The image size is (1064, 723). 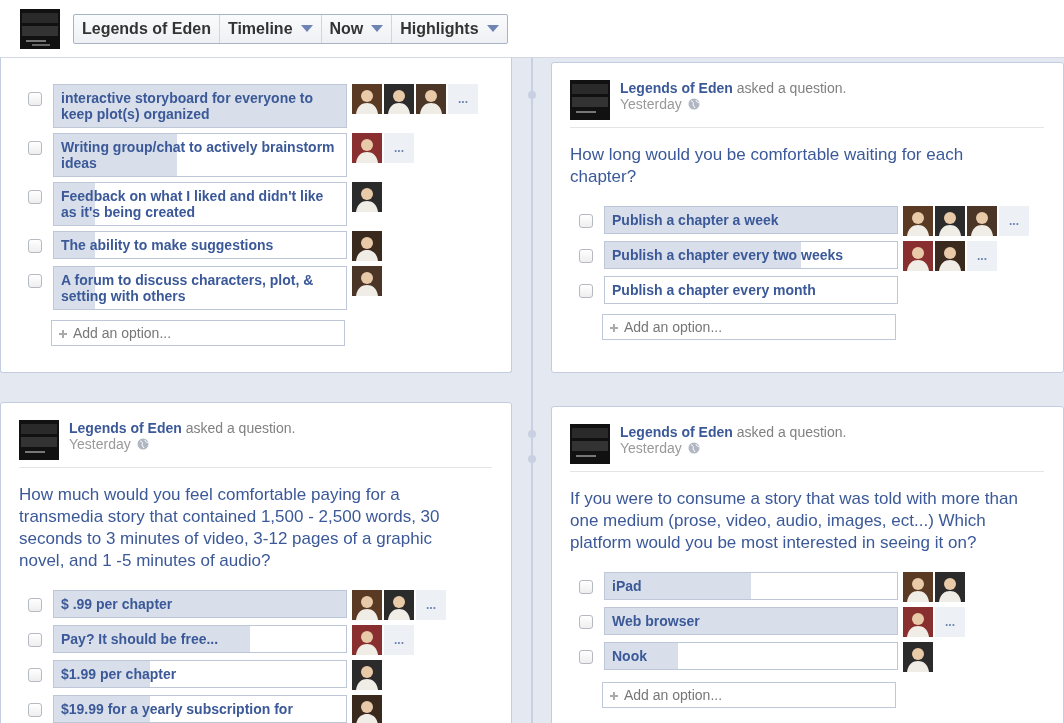 I want to click on poll-option: Web browser, so click(x=751, y=621).